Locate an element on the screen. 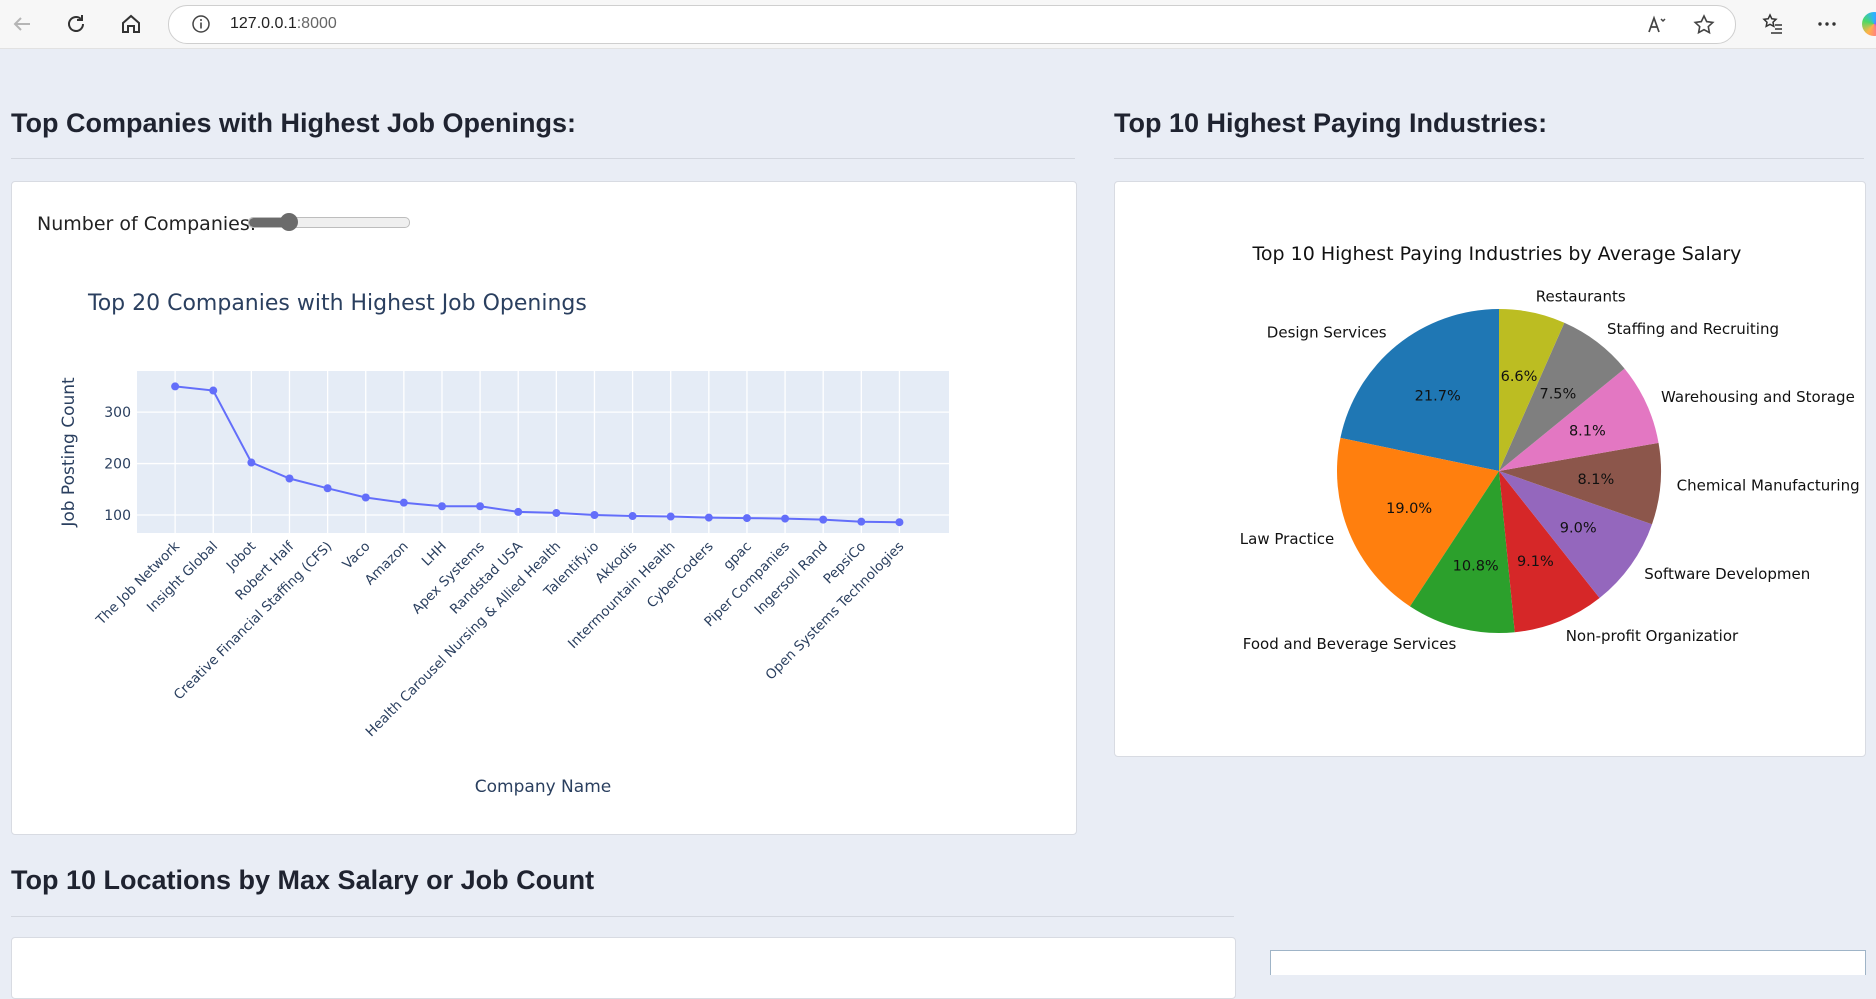 The width and height of the screenshot is (1876, 999). industries-section-title: Top 10 Highest Paying Industries: is located at coordinates (1331, 123).